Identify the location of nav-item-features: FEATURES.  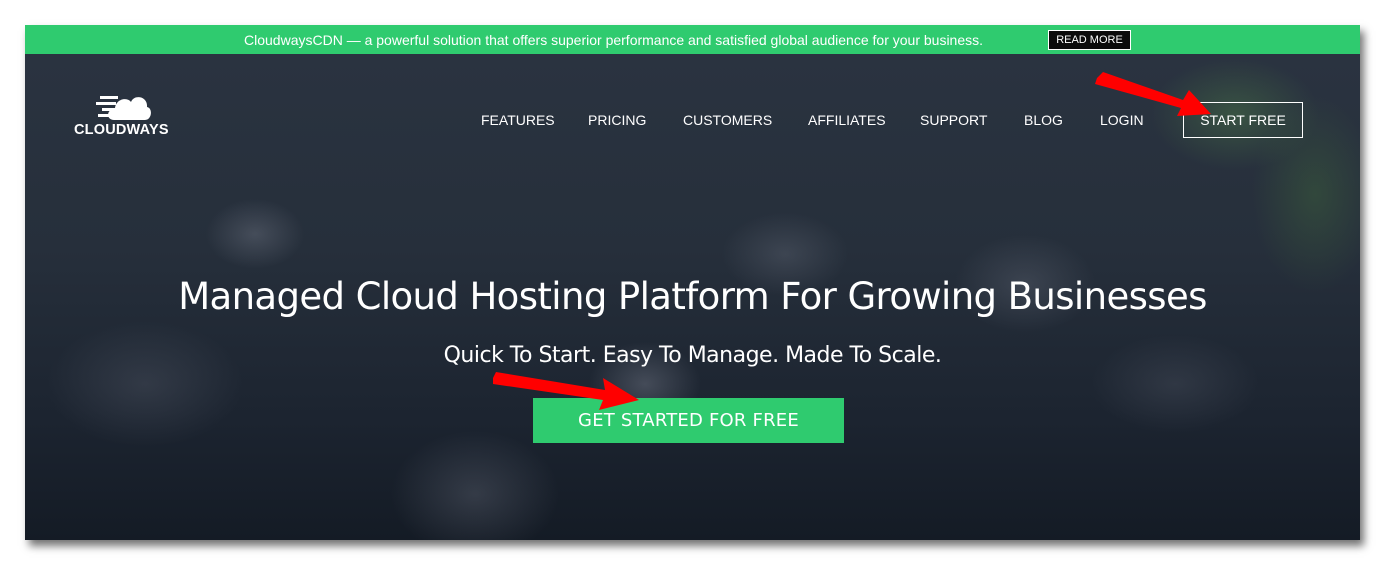
(518, 120).